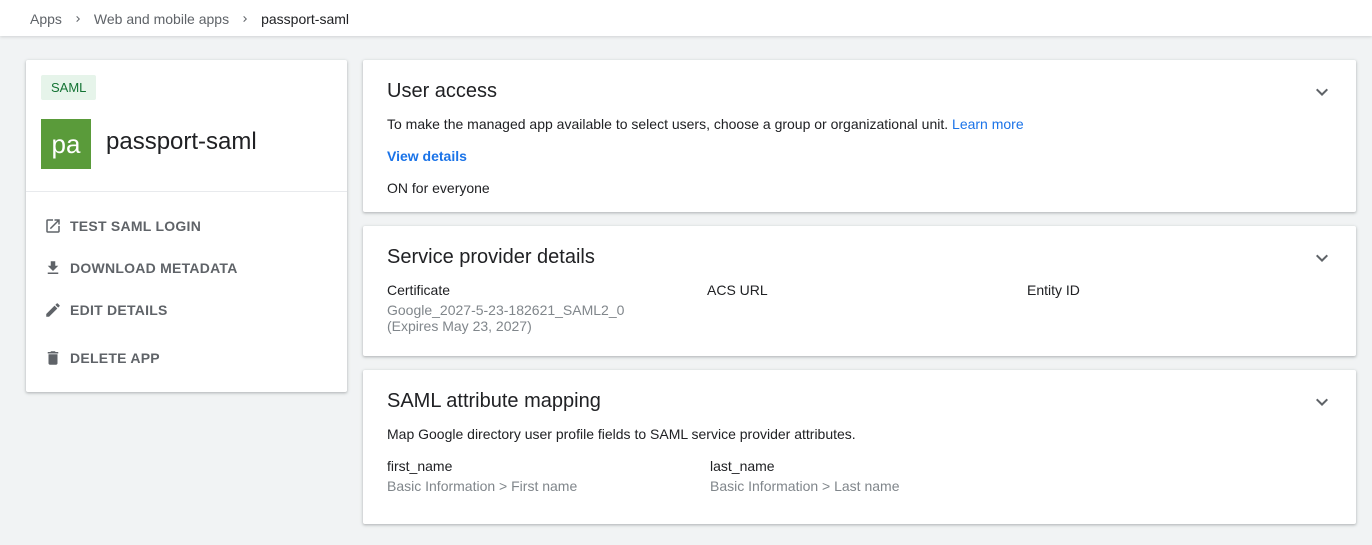 The width and height of the screenshot is (1372, 545). What do you see at coordinates (154, 268) in the screenshot?
I see `action-label: DOWNLOAD METADATA` at bounding box center [154, 268].